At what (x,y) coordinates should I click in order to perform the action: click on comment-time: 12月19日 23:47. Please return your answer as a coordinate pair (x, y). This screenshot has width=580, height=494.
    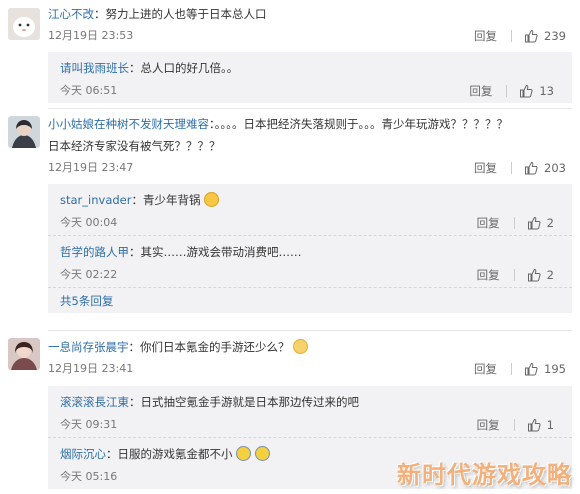
    Looking at the image, I should click on (91, 167).